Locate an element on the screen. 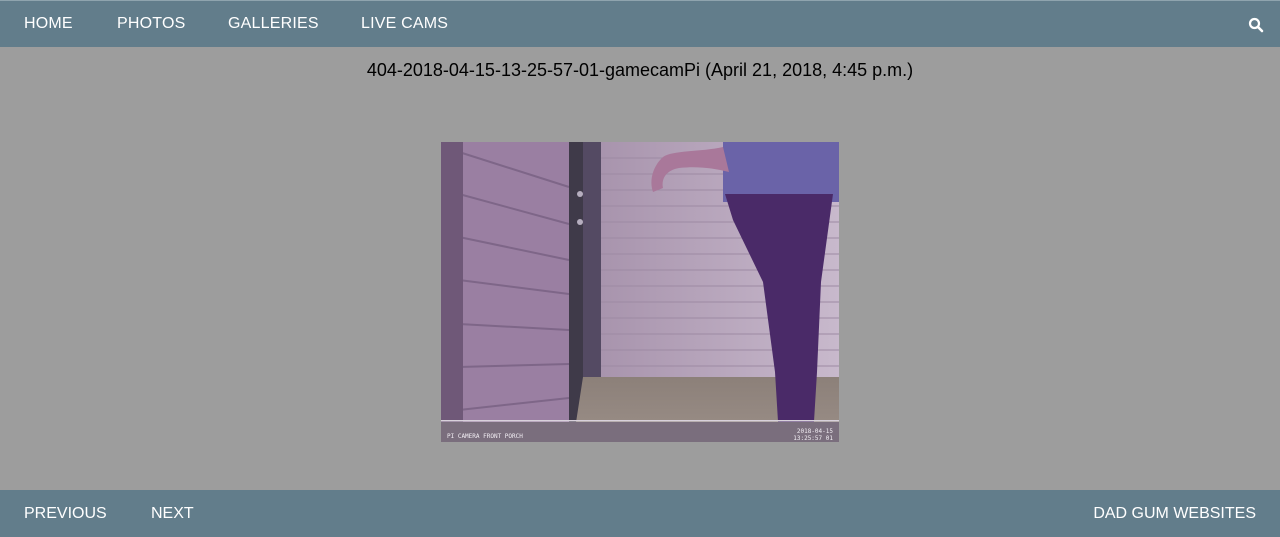 The width and height of the screenshot is (1280, 537). overlay-camera-label: PI CAMERA FRONT PORCH is located at coordinates (485, 436).